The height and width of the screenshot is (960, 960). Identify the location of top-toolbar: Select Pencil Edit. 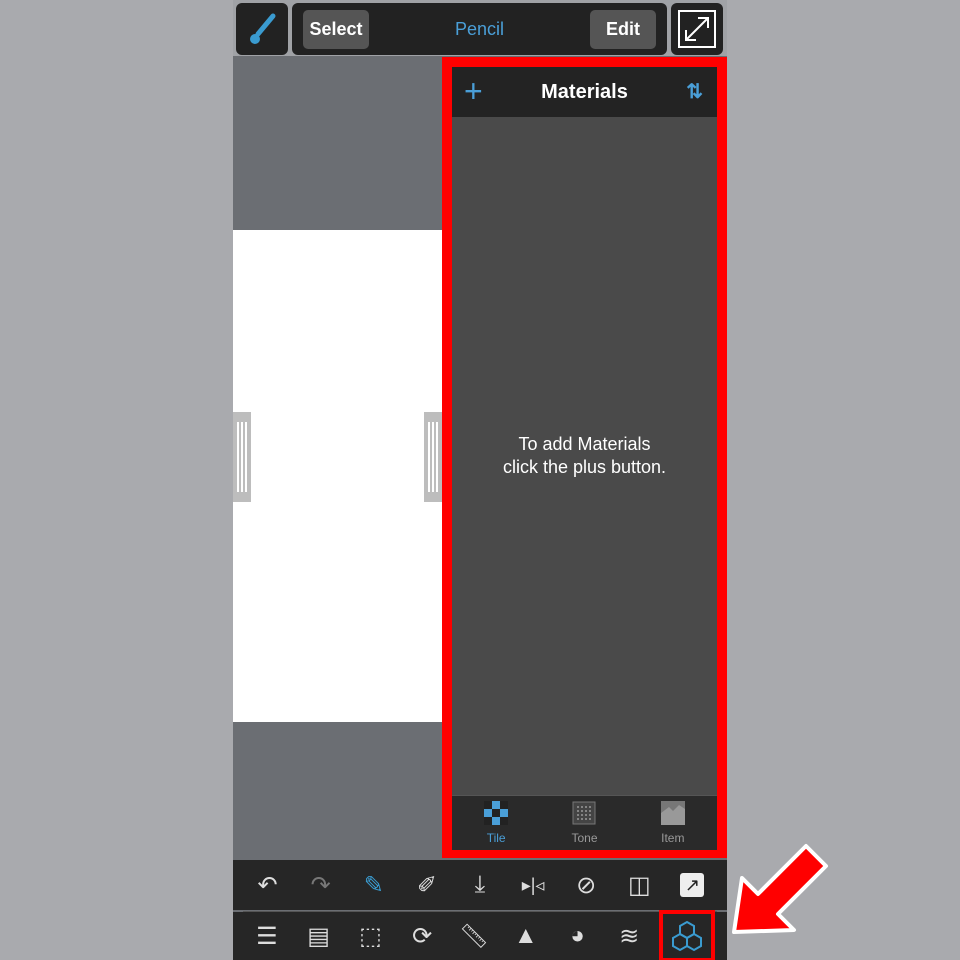
(480, 28).